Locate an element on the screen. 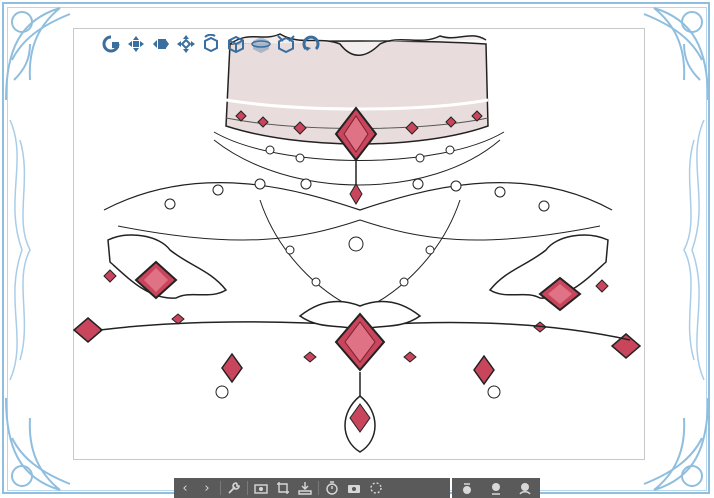 Image resolution: width=714 pixels, height=498 pixels. object-rotate-xz-icon is located at coordinates (236, 44).